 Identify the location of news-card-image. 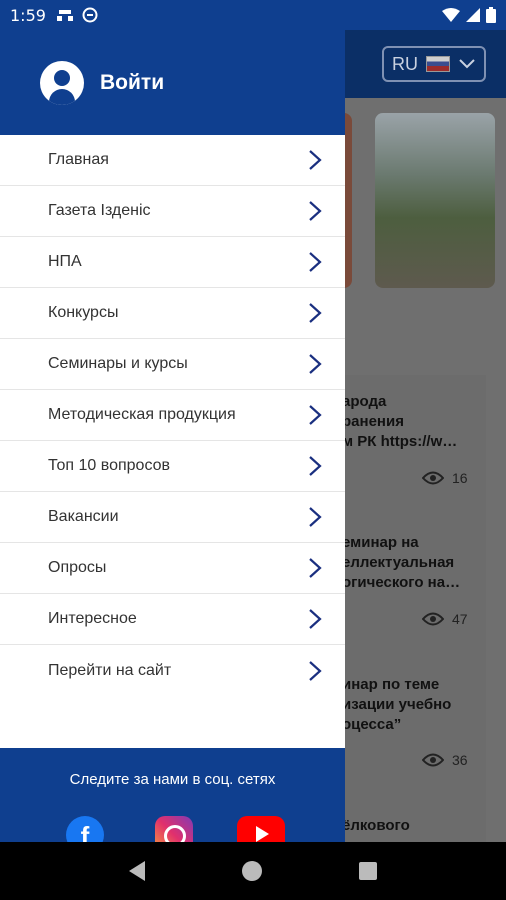
(435, 200).